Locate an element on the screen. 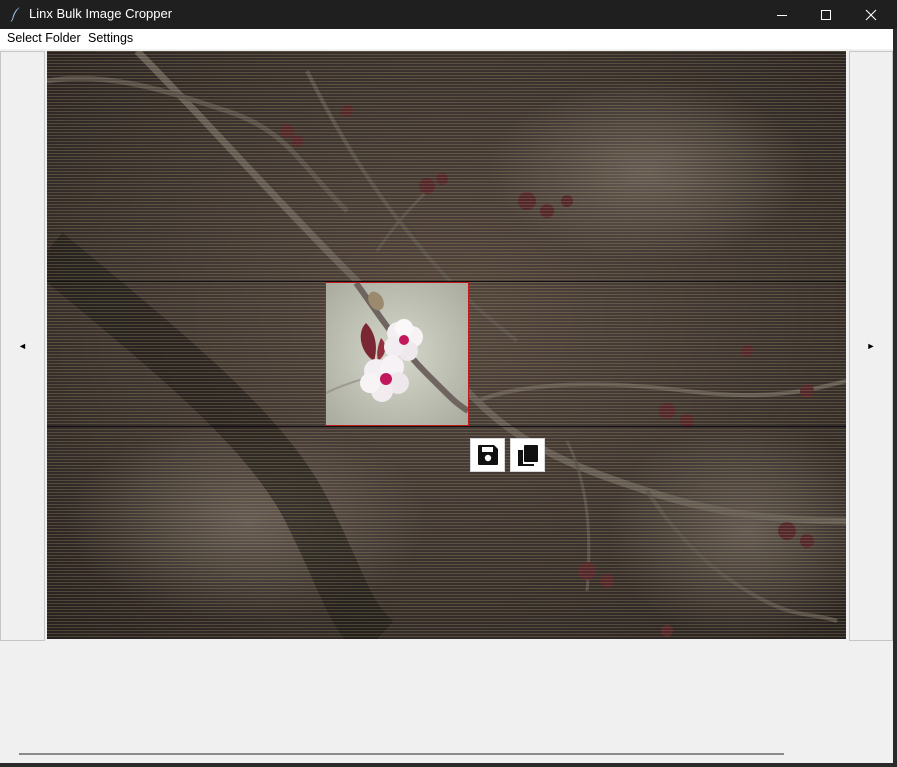 Image resolution: width=897 pixels, height=767 pixels. window-border-right is located at coordinates (895, 398).